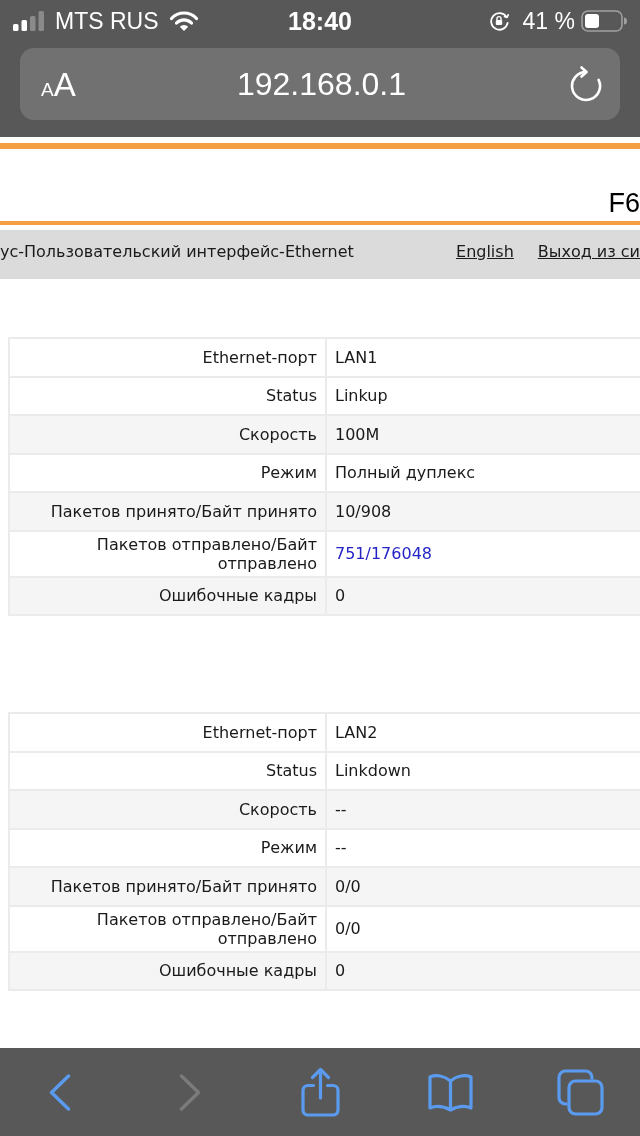 Image resolution: width=640 pixels, height=1136 pixels. I want to click on nav-link: English, so click(485, 251).